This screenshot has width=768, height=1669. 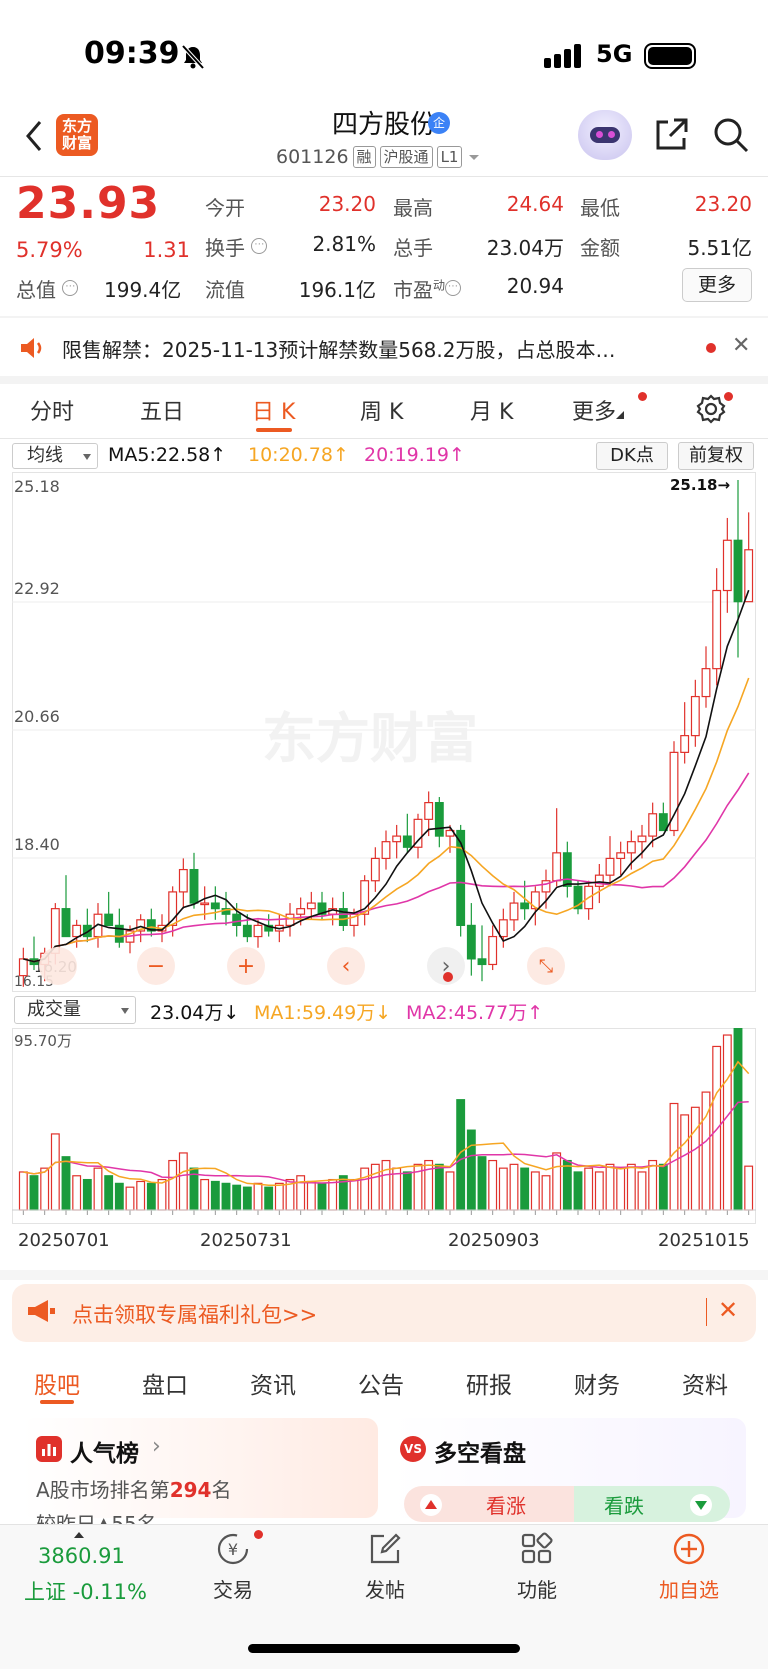 I want to click on nav-post: 发帖, so click(x=385, y=1566).